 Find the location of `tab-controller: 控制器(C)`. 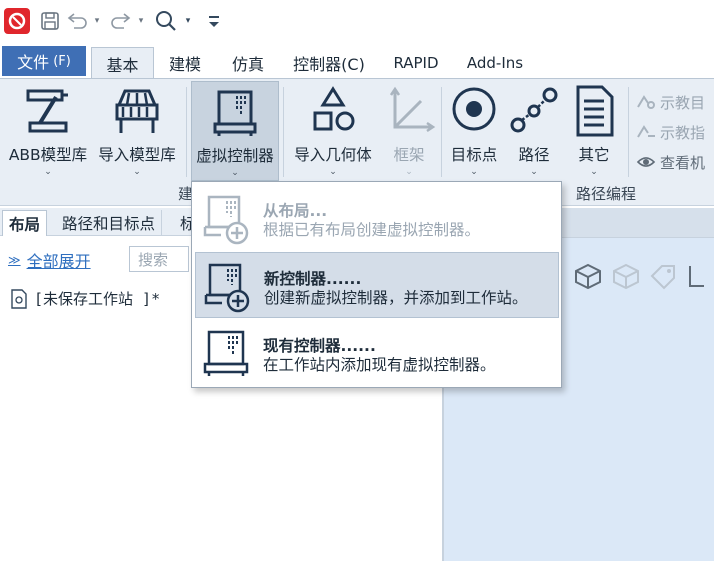

tab-controller: 控制器(C) is located at coordinates (329, 62).